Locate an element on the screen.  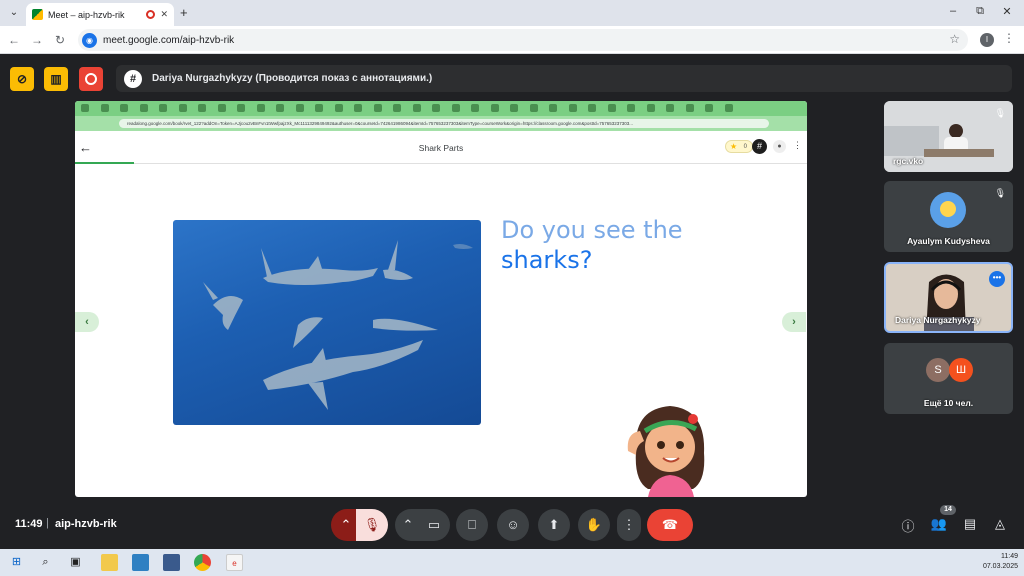
search-icon: ⌕ is located at coordinates (45, 562).